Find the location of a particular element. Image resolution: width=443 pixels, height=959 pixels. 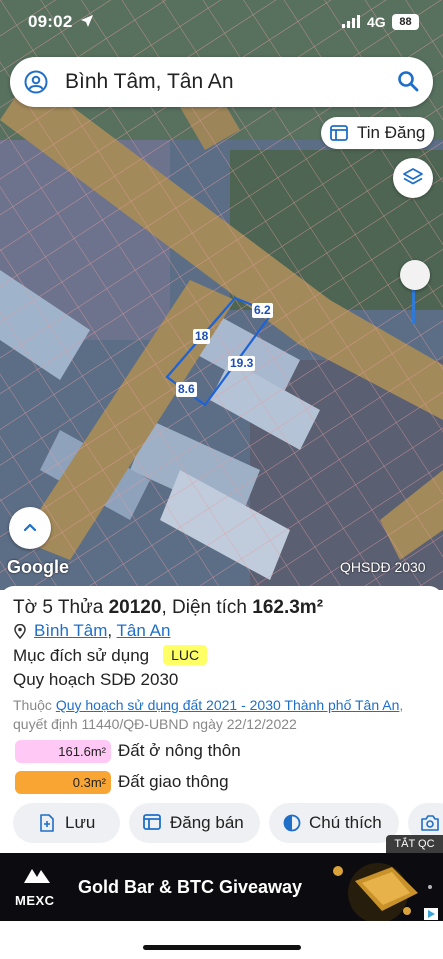

search-input: Bình Tâm, Tân An is located at coordinates (149, 82).